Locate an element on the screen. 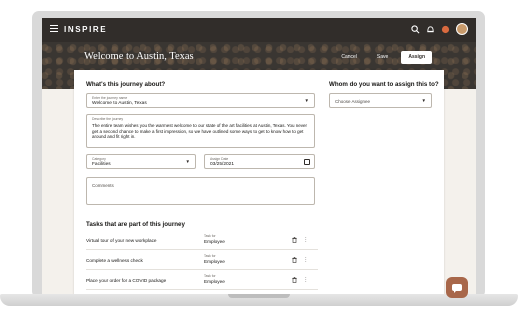 The image size is (520, 323). chat-button is located at coordinates (457, 287).